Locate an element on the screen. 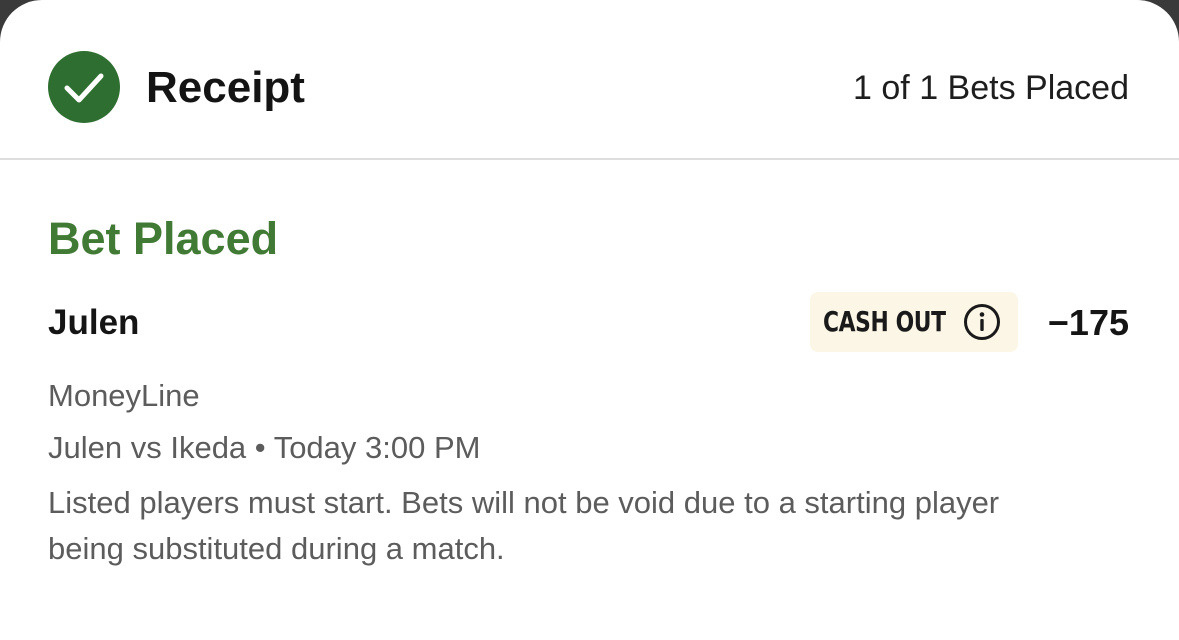 Image resolution: width=1179 pixels, height=640 pixels. cash-out-badge: CASH OUT is located at coordinates (914, 322).